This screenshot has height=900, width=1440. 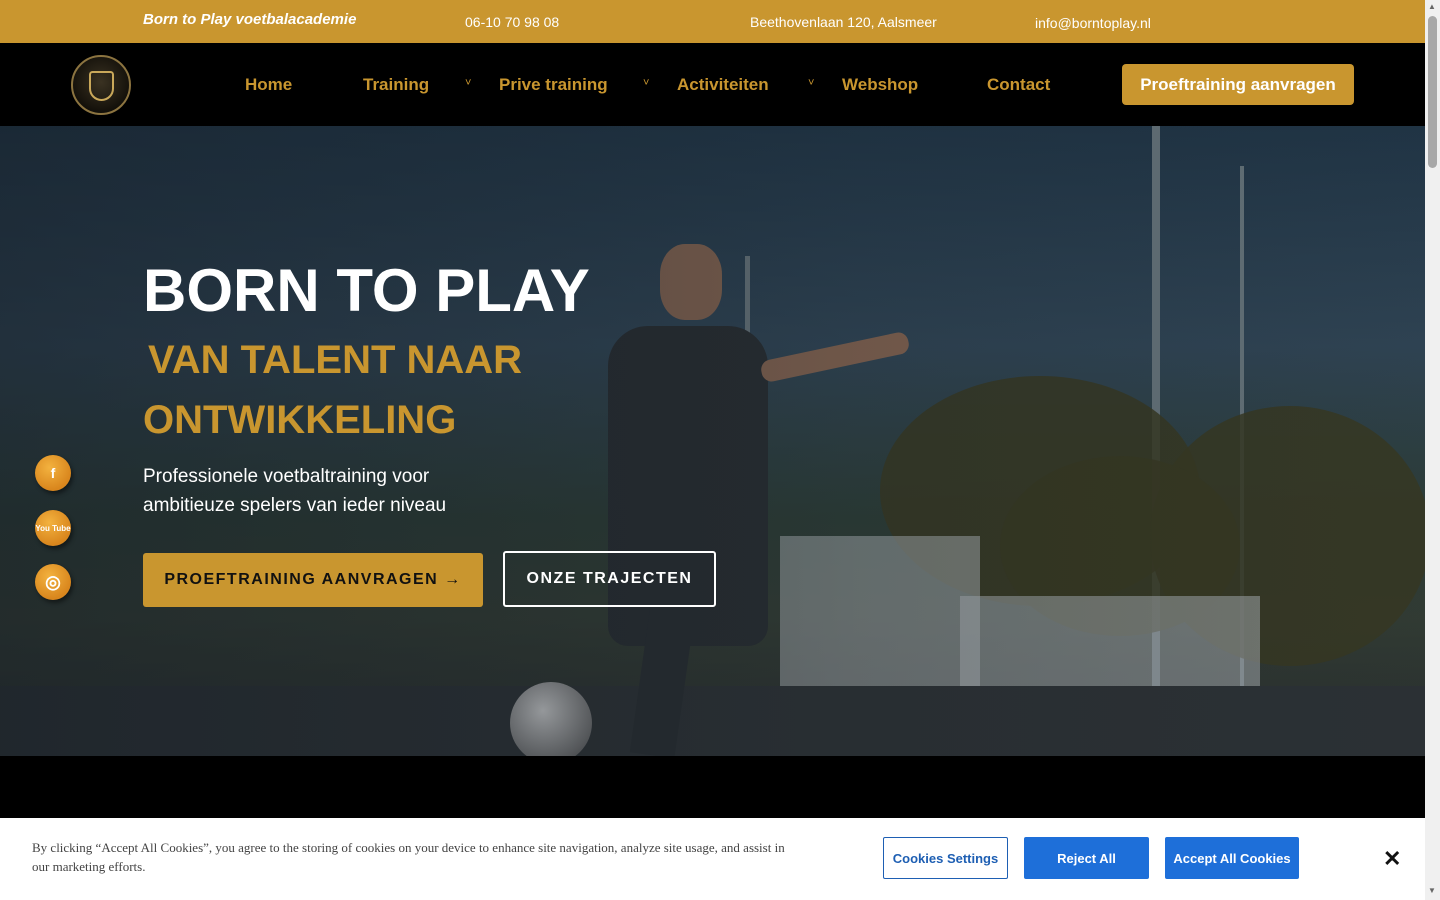 What do you see at coordinates (53, 473) in the screenshot?
I see `facebook-icon: f` at bounding box center [53, 473].